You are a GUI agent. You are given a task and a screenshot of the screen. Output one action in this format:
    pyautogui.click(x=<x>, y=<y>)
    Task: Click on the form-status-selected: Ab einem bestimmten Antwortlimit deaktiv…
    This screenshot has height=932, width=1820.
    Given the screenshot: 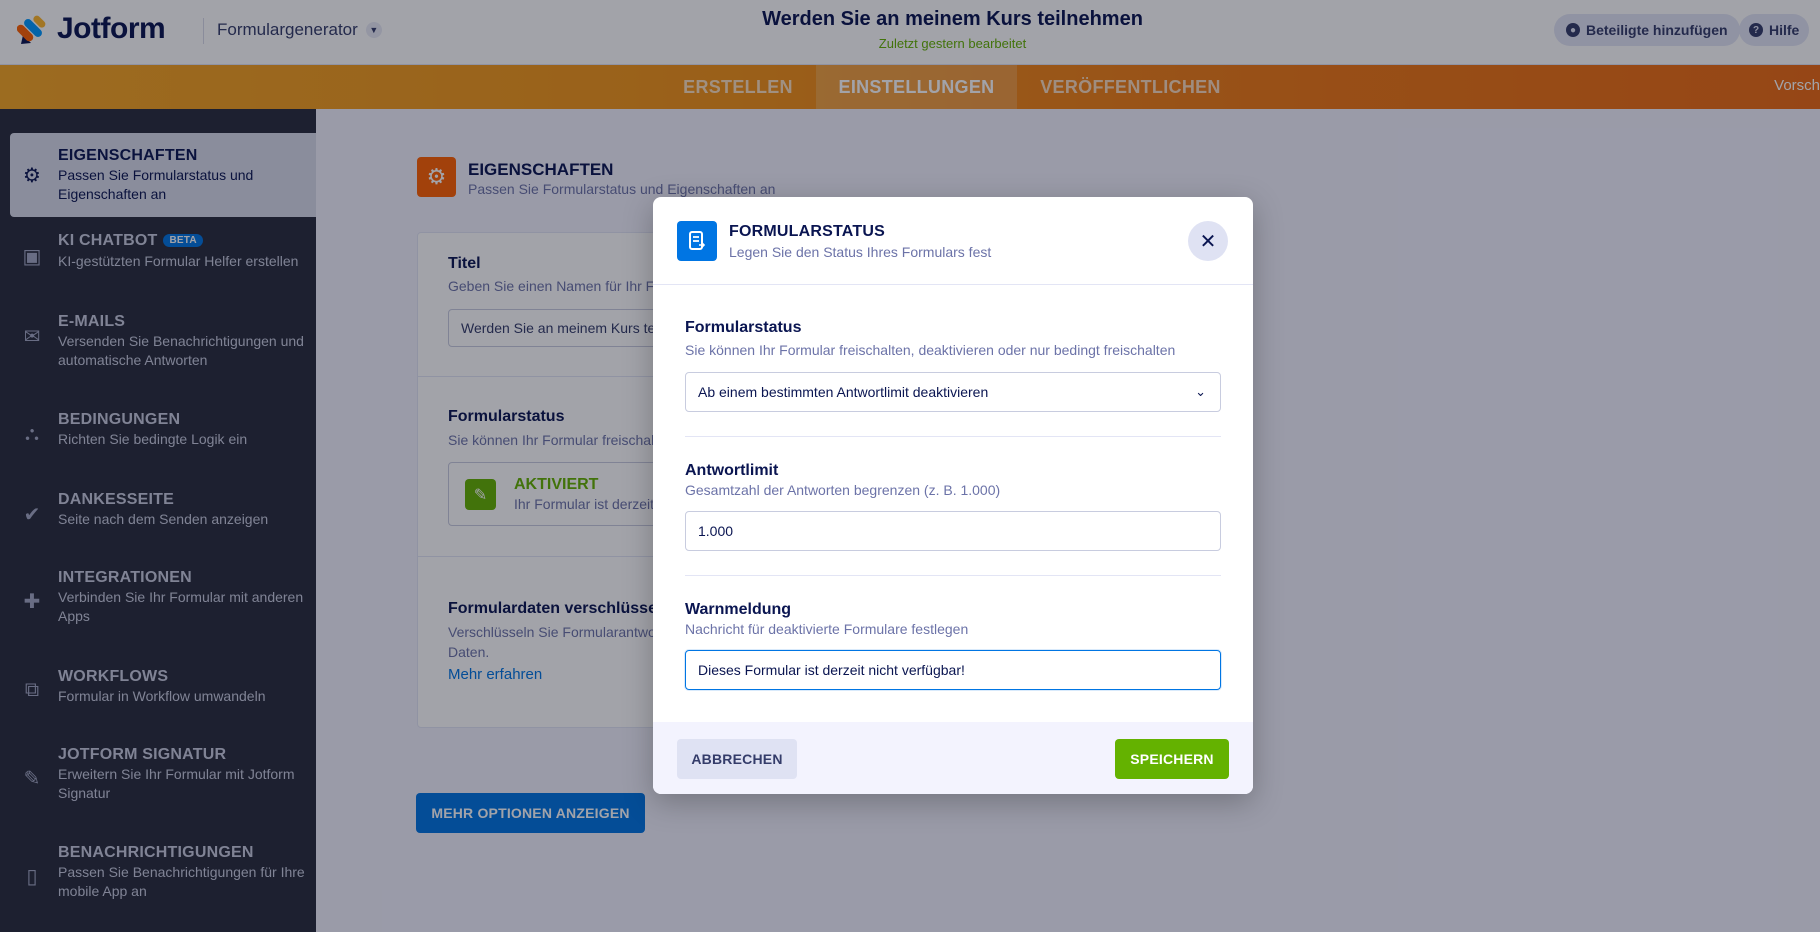 What is the action you would take?
    pyautogui.click(x=843, y=392)
    